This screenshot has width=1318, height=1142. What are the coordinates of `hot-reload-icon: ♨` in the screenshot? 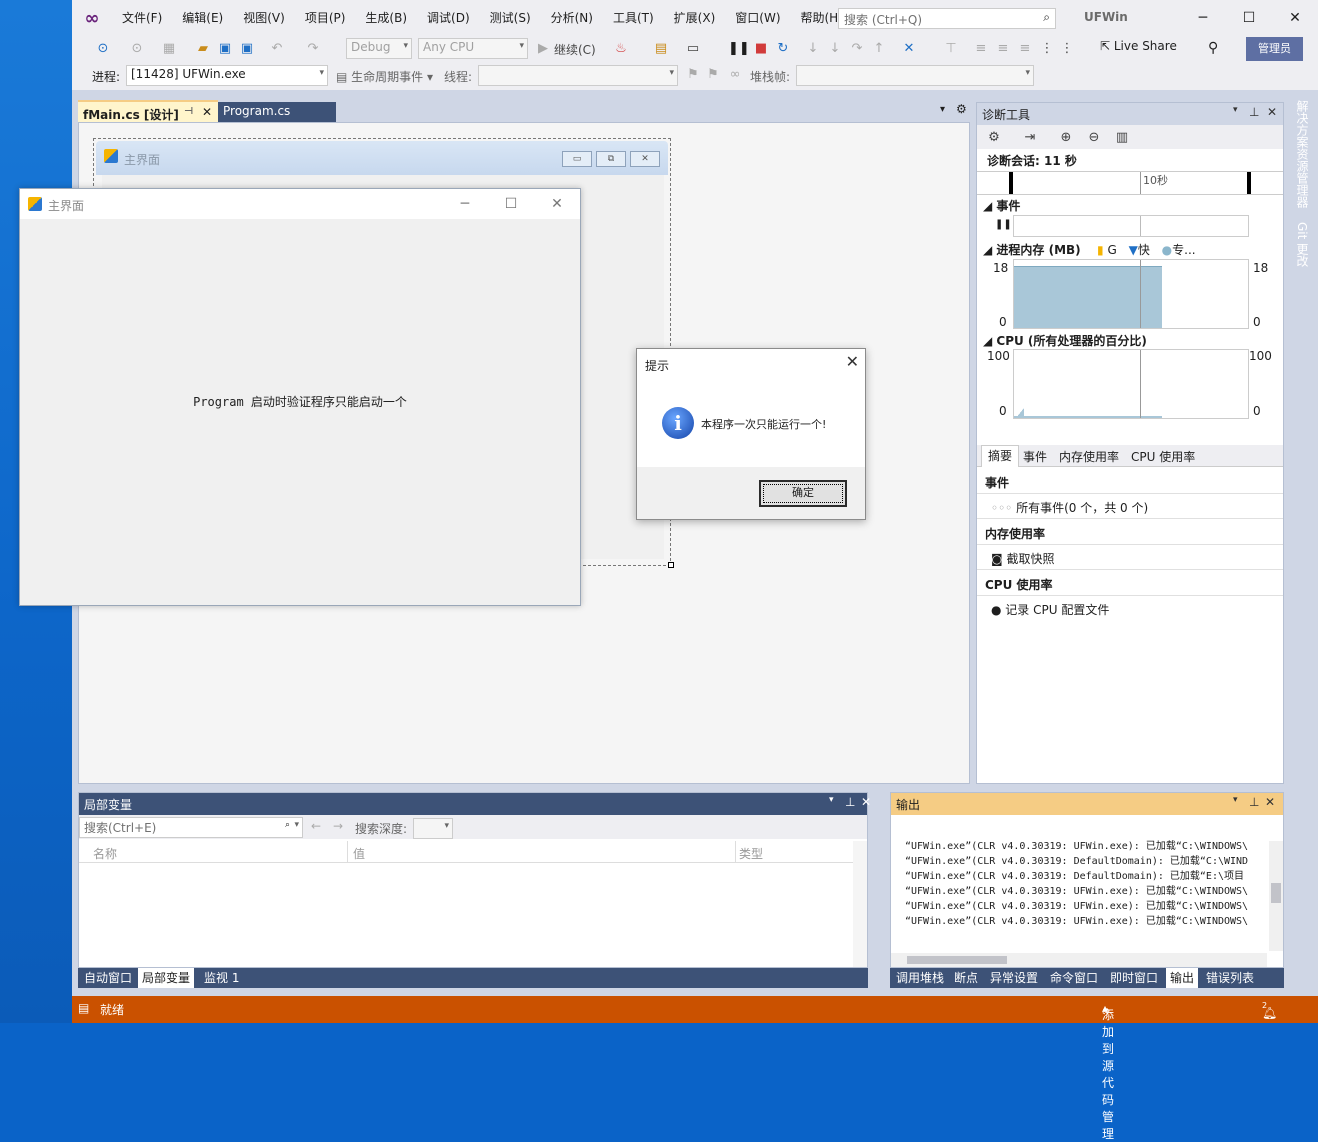 It's located at (621, 49).